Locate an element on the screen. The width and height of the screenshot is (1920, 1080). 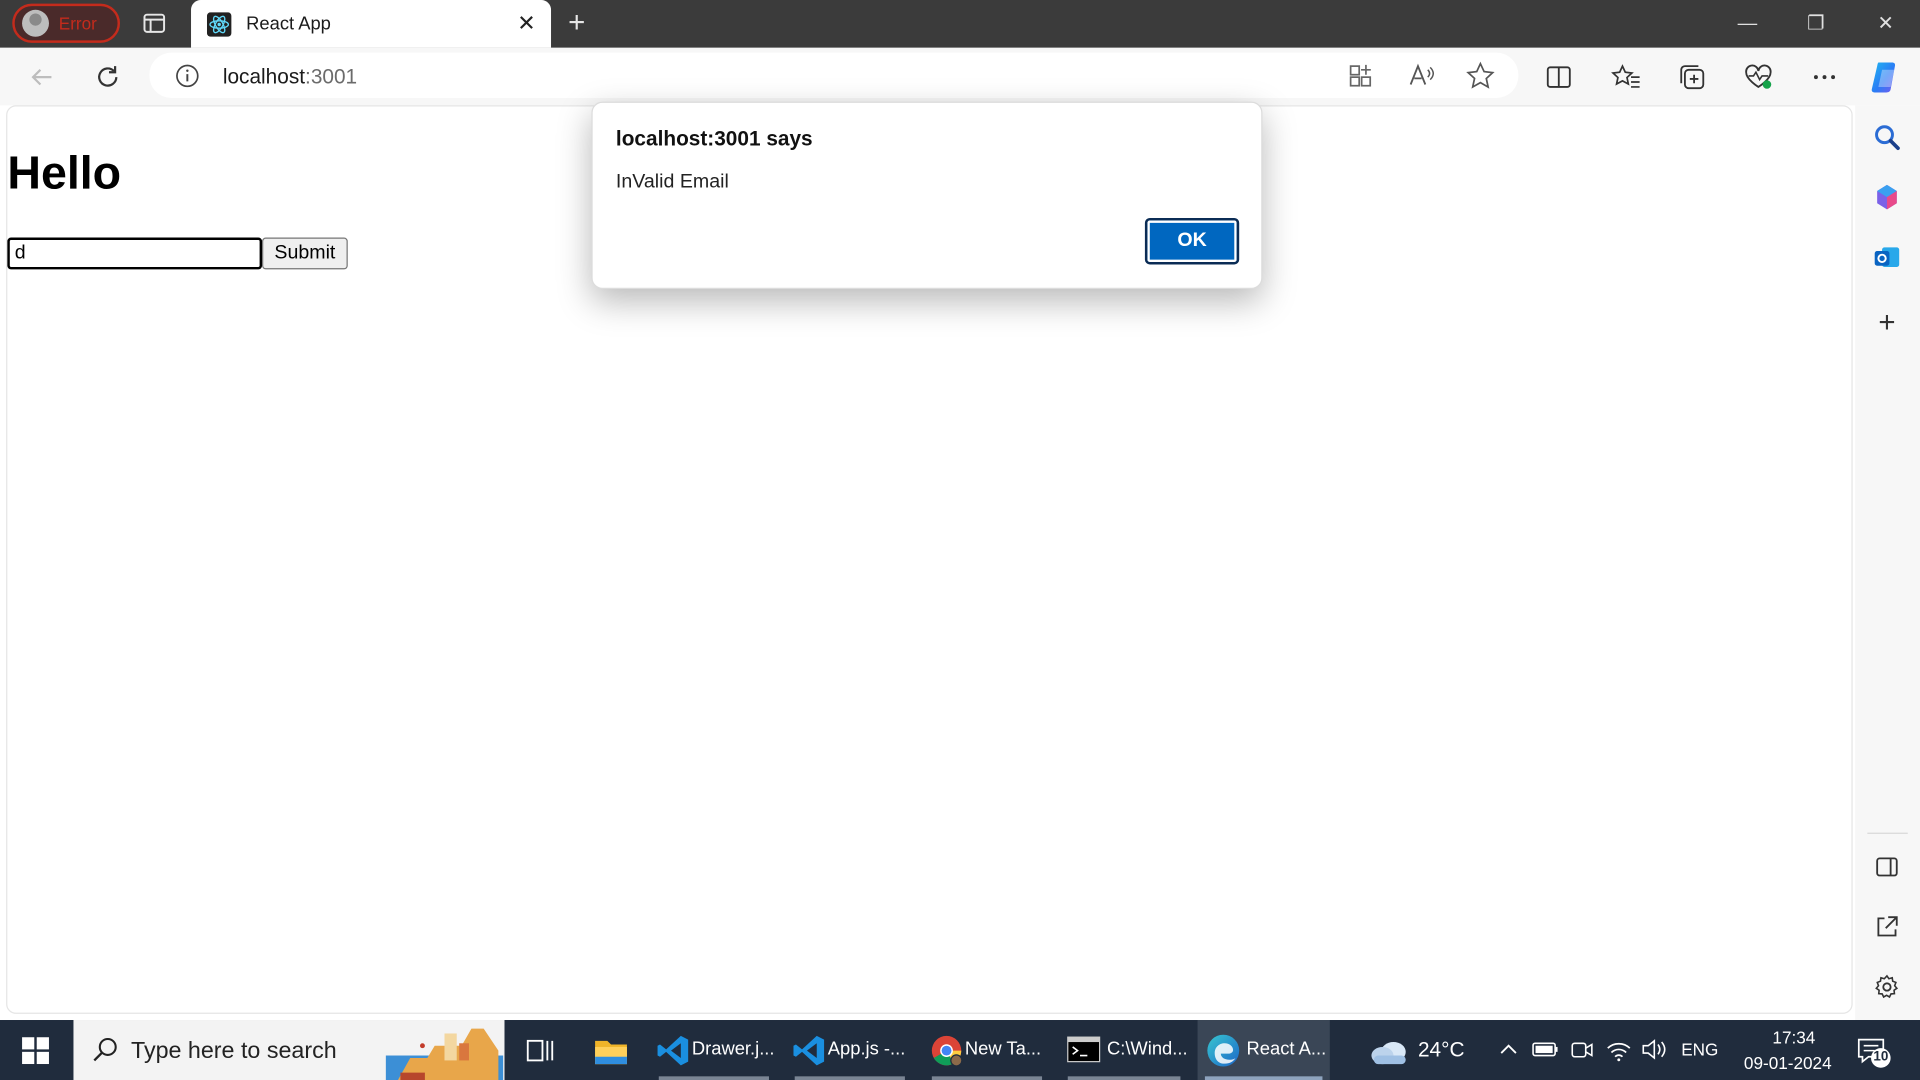
collections-icon is located at coordinates (1692, 77).